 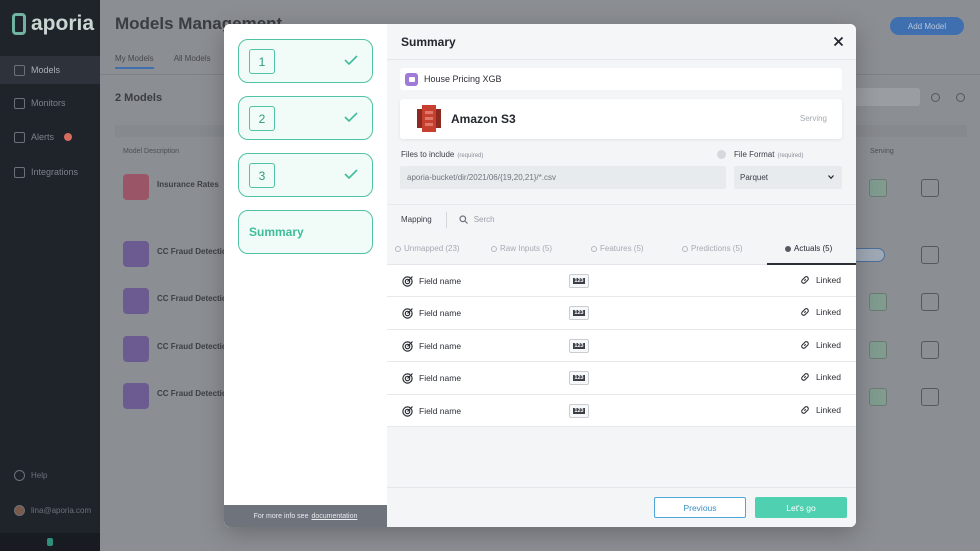 What do you see at coordinates (712, 248) in the screenshot?
I see `tab-predictions: Predictions (5)` at bounding box center [712, 248].